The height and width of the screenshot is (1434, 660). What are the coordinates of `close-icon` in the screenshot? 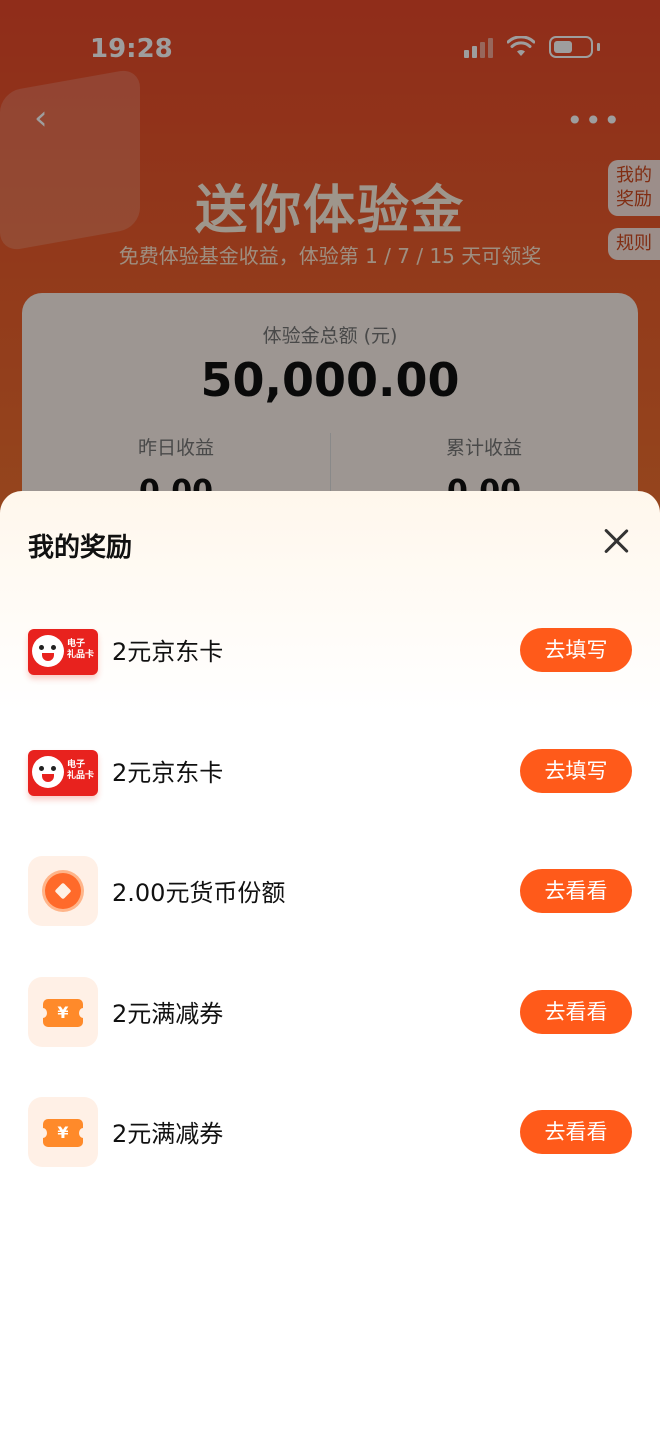 It's located at (616, 541).